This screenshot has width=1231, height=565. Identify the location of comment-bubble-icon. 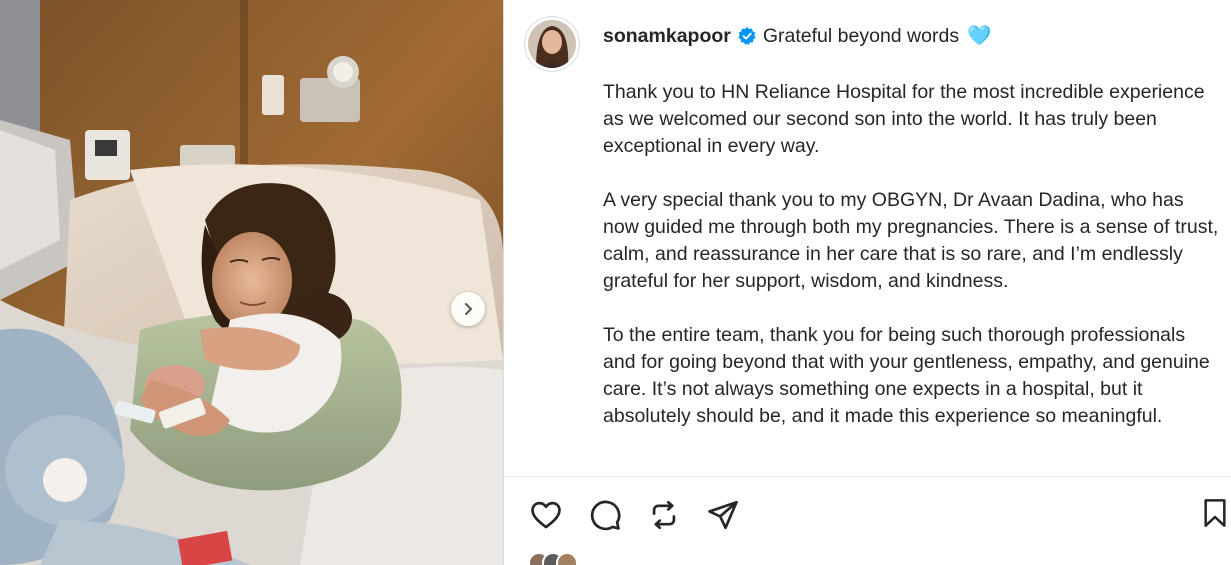
(605, 515).